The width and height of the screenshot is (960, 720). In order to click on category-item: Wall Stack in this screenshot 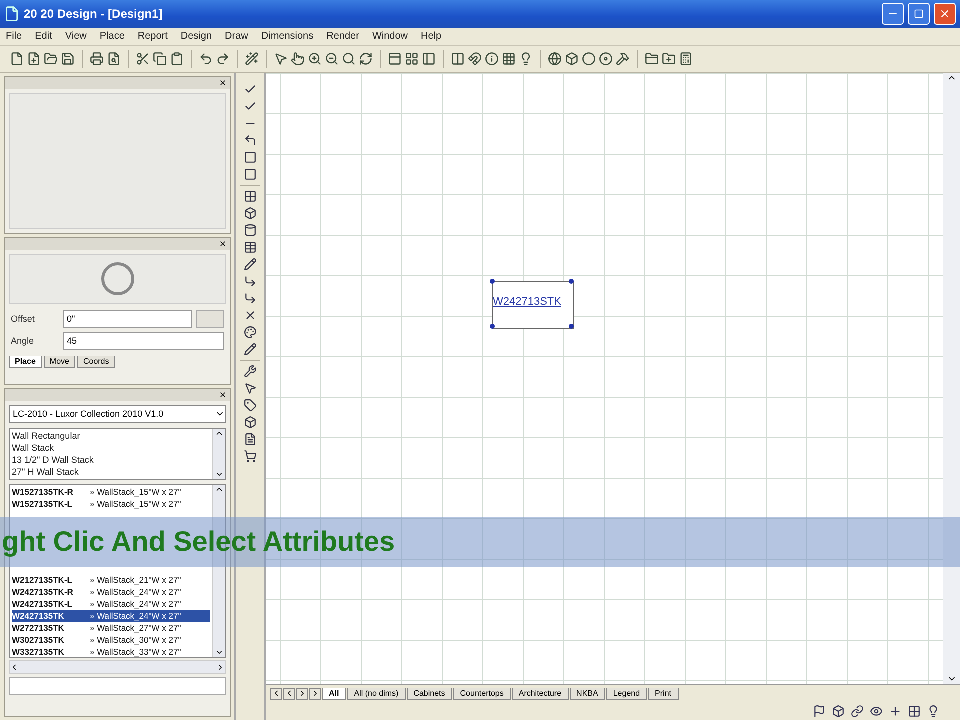, I will do `click(111, 448)`.